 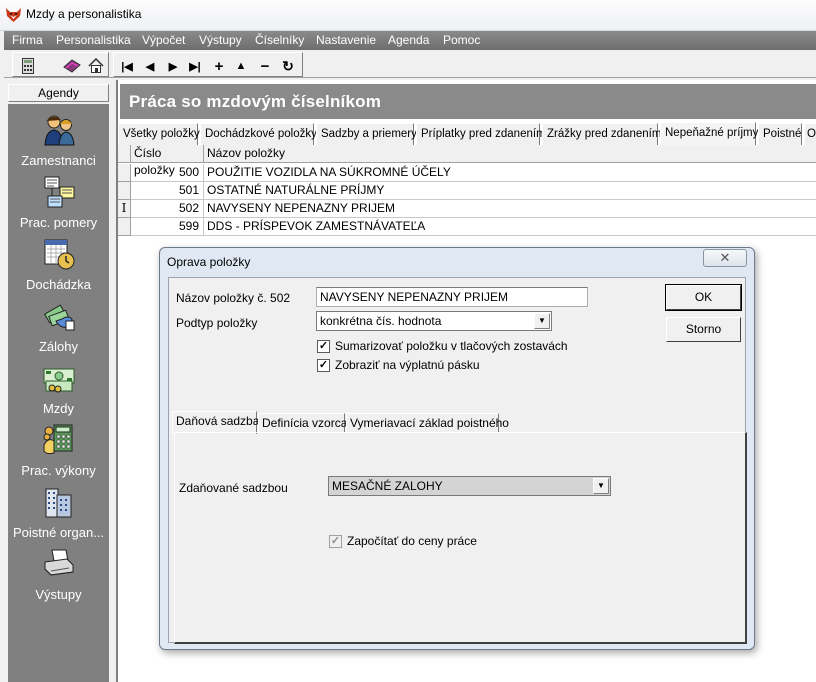 I want to click on agenda-item-label: Zamestnanci, so click(x=58, y=160).